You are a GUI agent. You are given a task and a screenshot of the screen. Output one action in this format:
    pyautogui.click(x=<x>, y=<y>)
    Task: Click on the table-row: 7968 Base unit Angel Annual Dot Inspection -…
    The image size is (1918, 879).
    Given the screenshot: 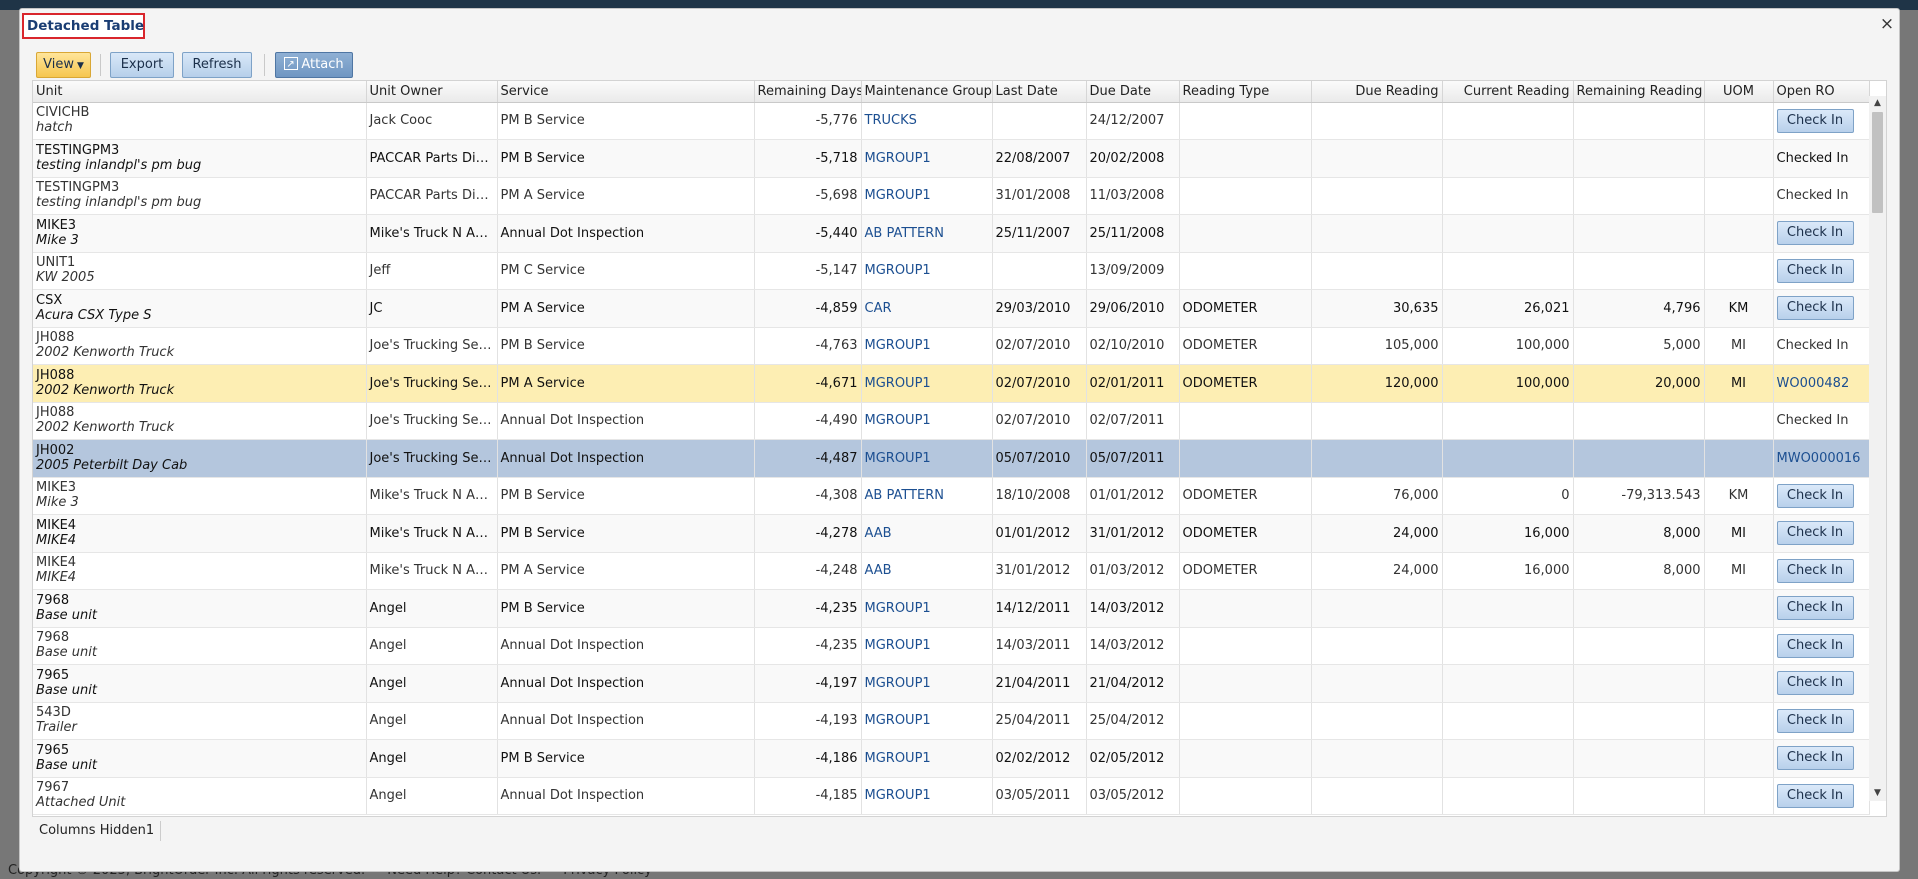 What is the action you would take?
    pyautogui.click(x=951, y=646)
    